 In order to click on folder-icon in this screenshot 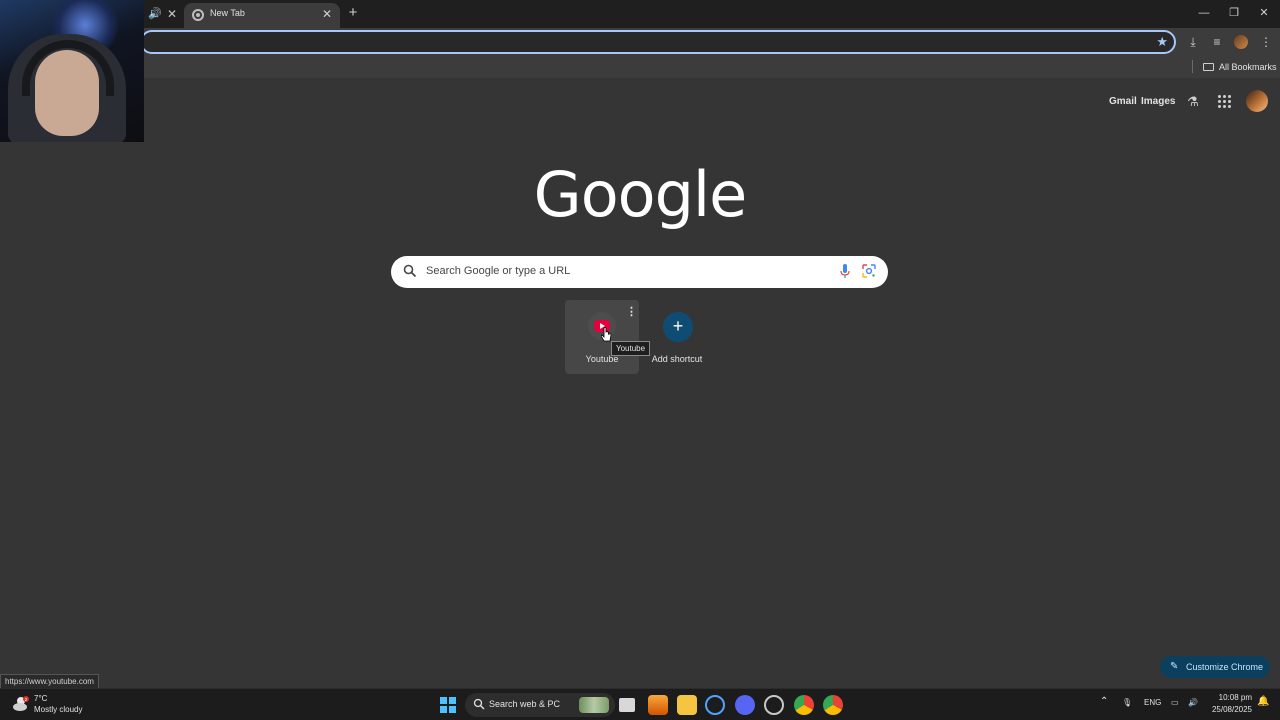, I will do `click(1208, 67)`.